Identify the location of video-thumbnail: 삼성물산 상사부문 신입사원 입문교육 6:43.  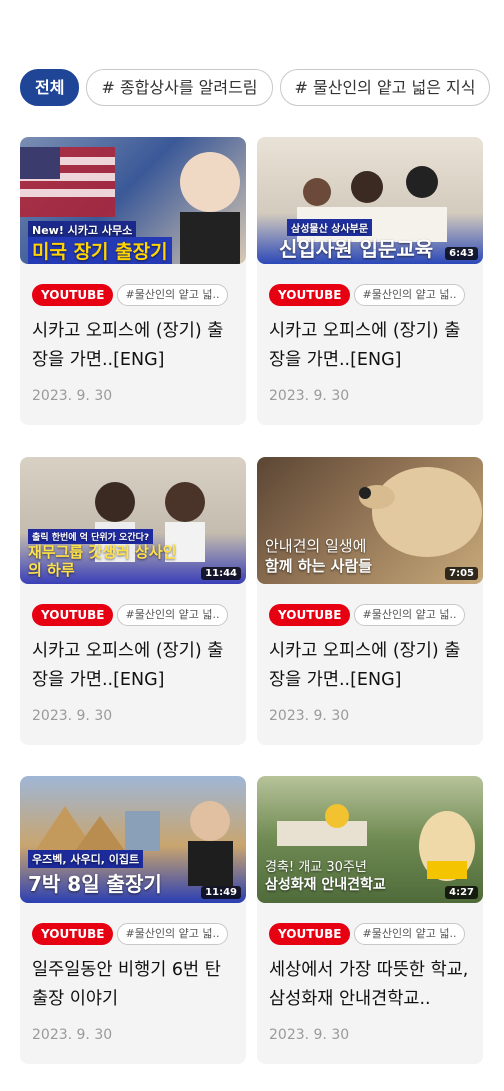
(370, 200).